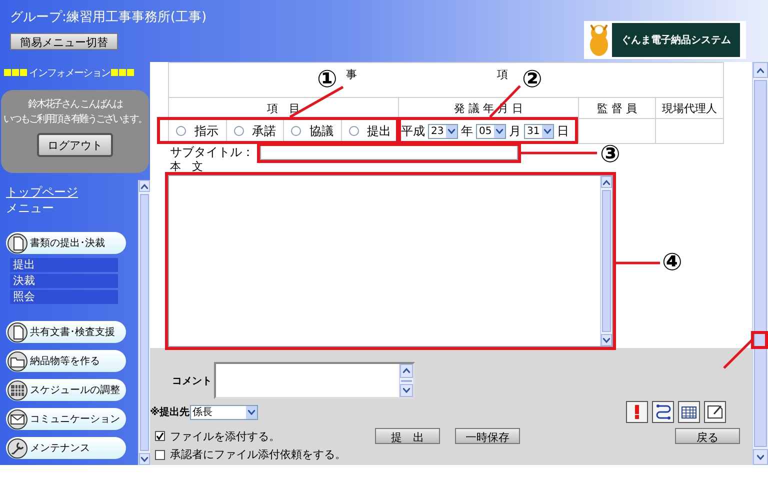  Describe the element at coordinates (563, 131) in the screenshot. I see `day-unit: 日` at that location.